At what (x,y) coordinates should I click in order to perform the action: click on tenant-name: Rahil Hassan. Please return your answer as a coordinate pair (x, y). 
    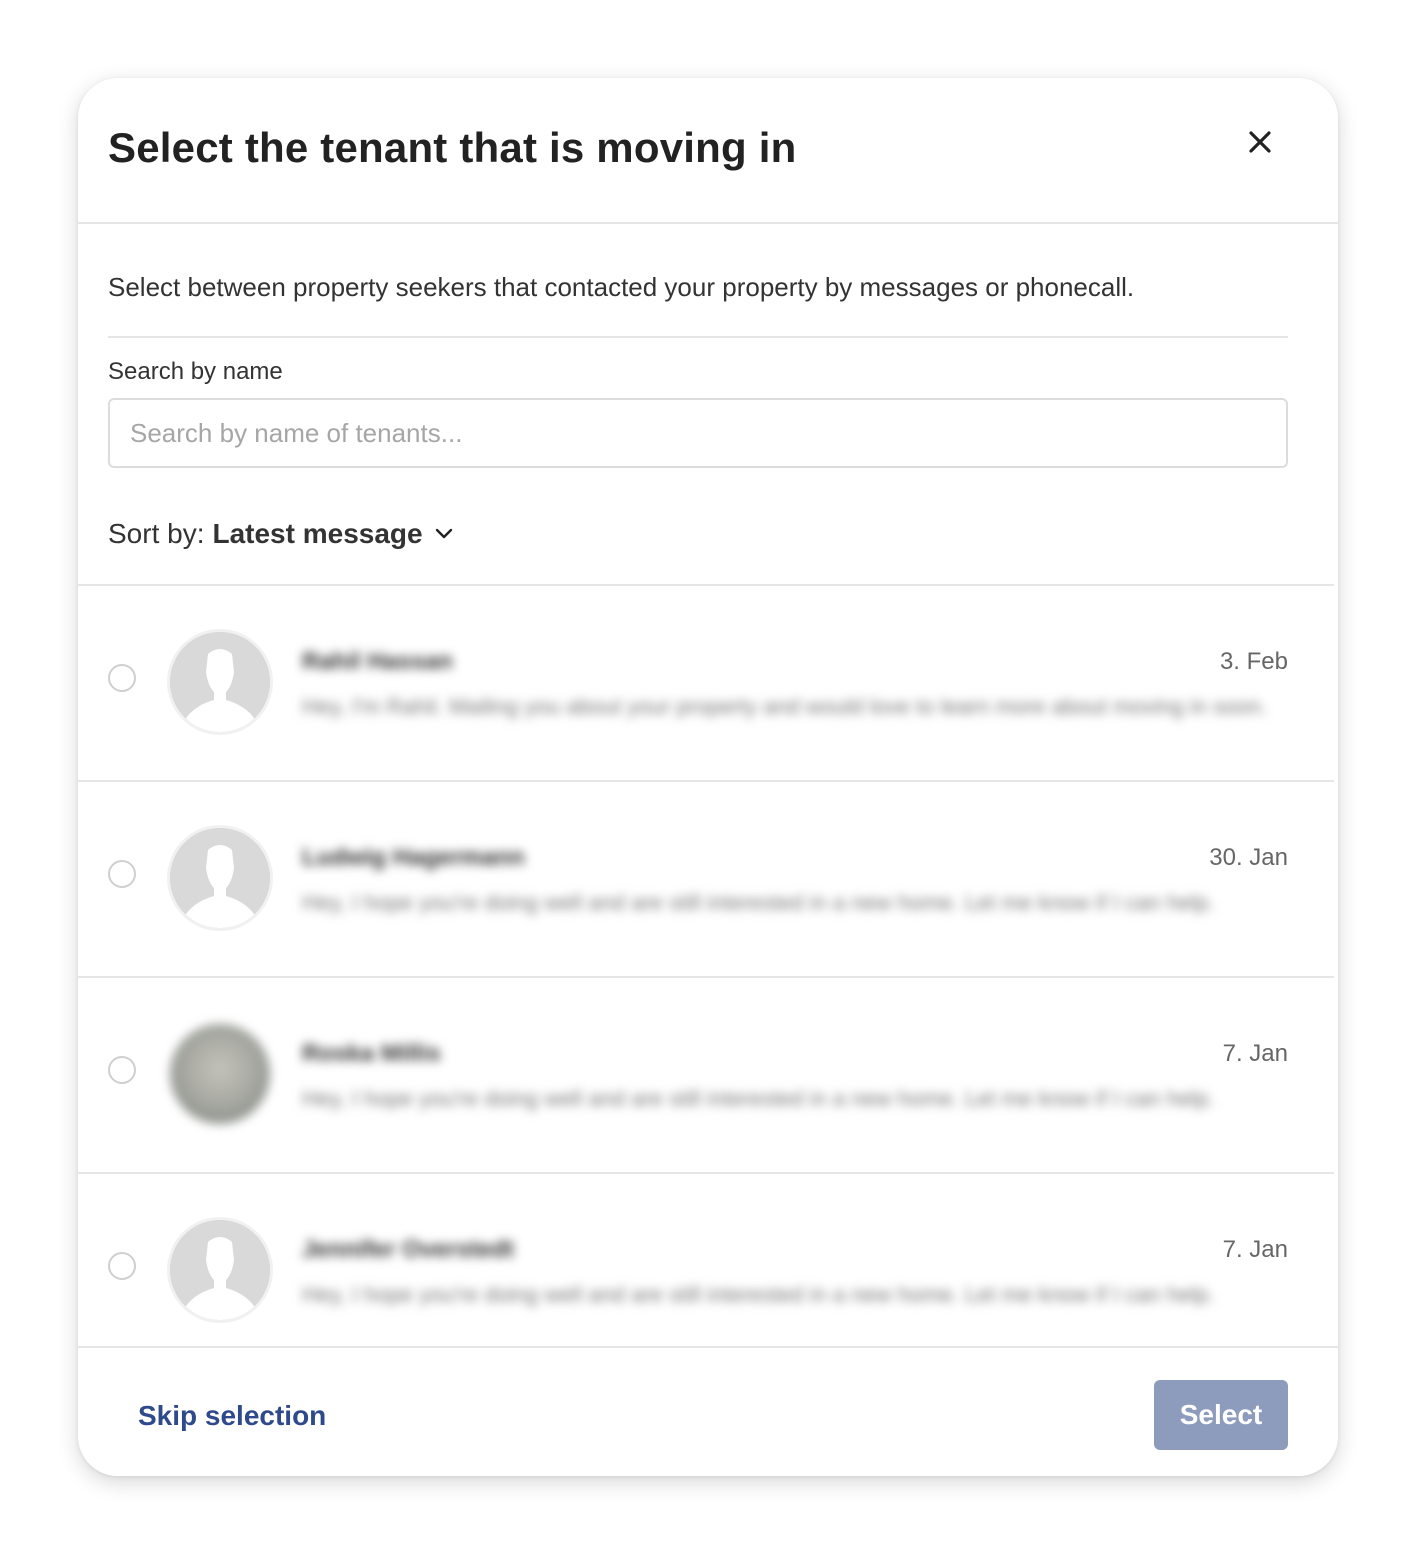
    Looking at the image, I should click on (377, 661).